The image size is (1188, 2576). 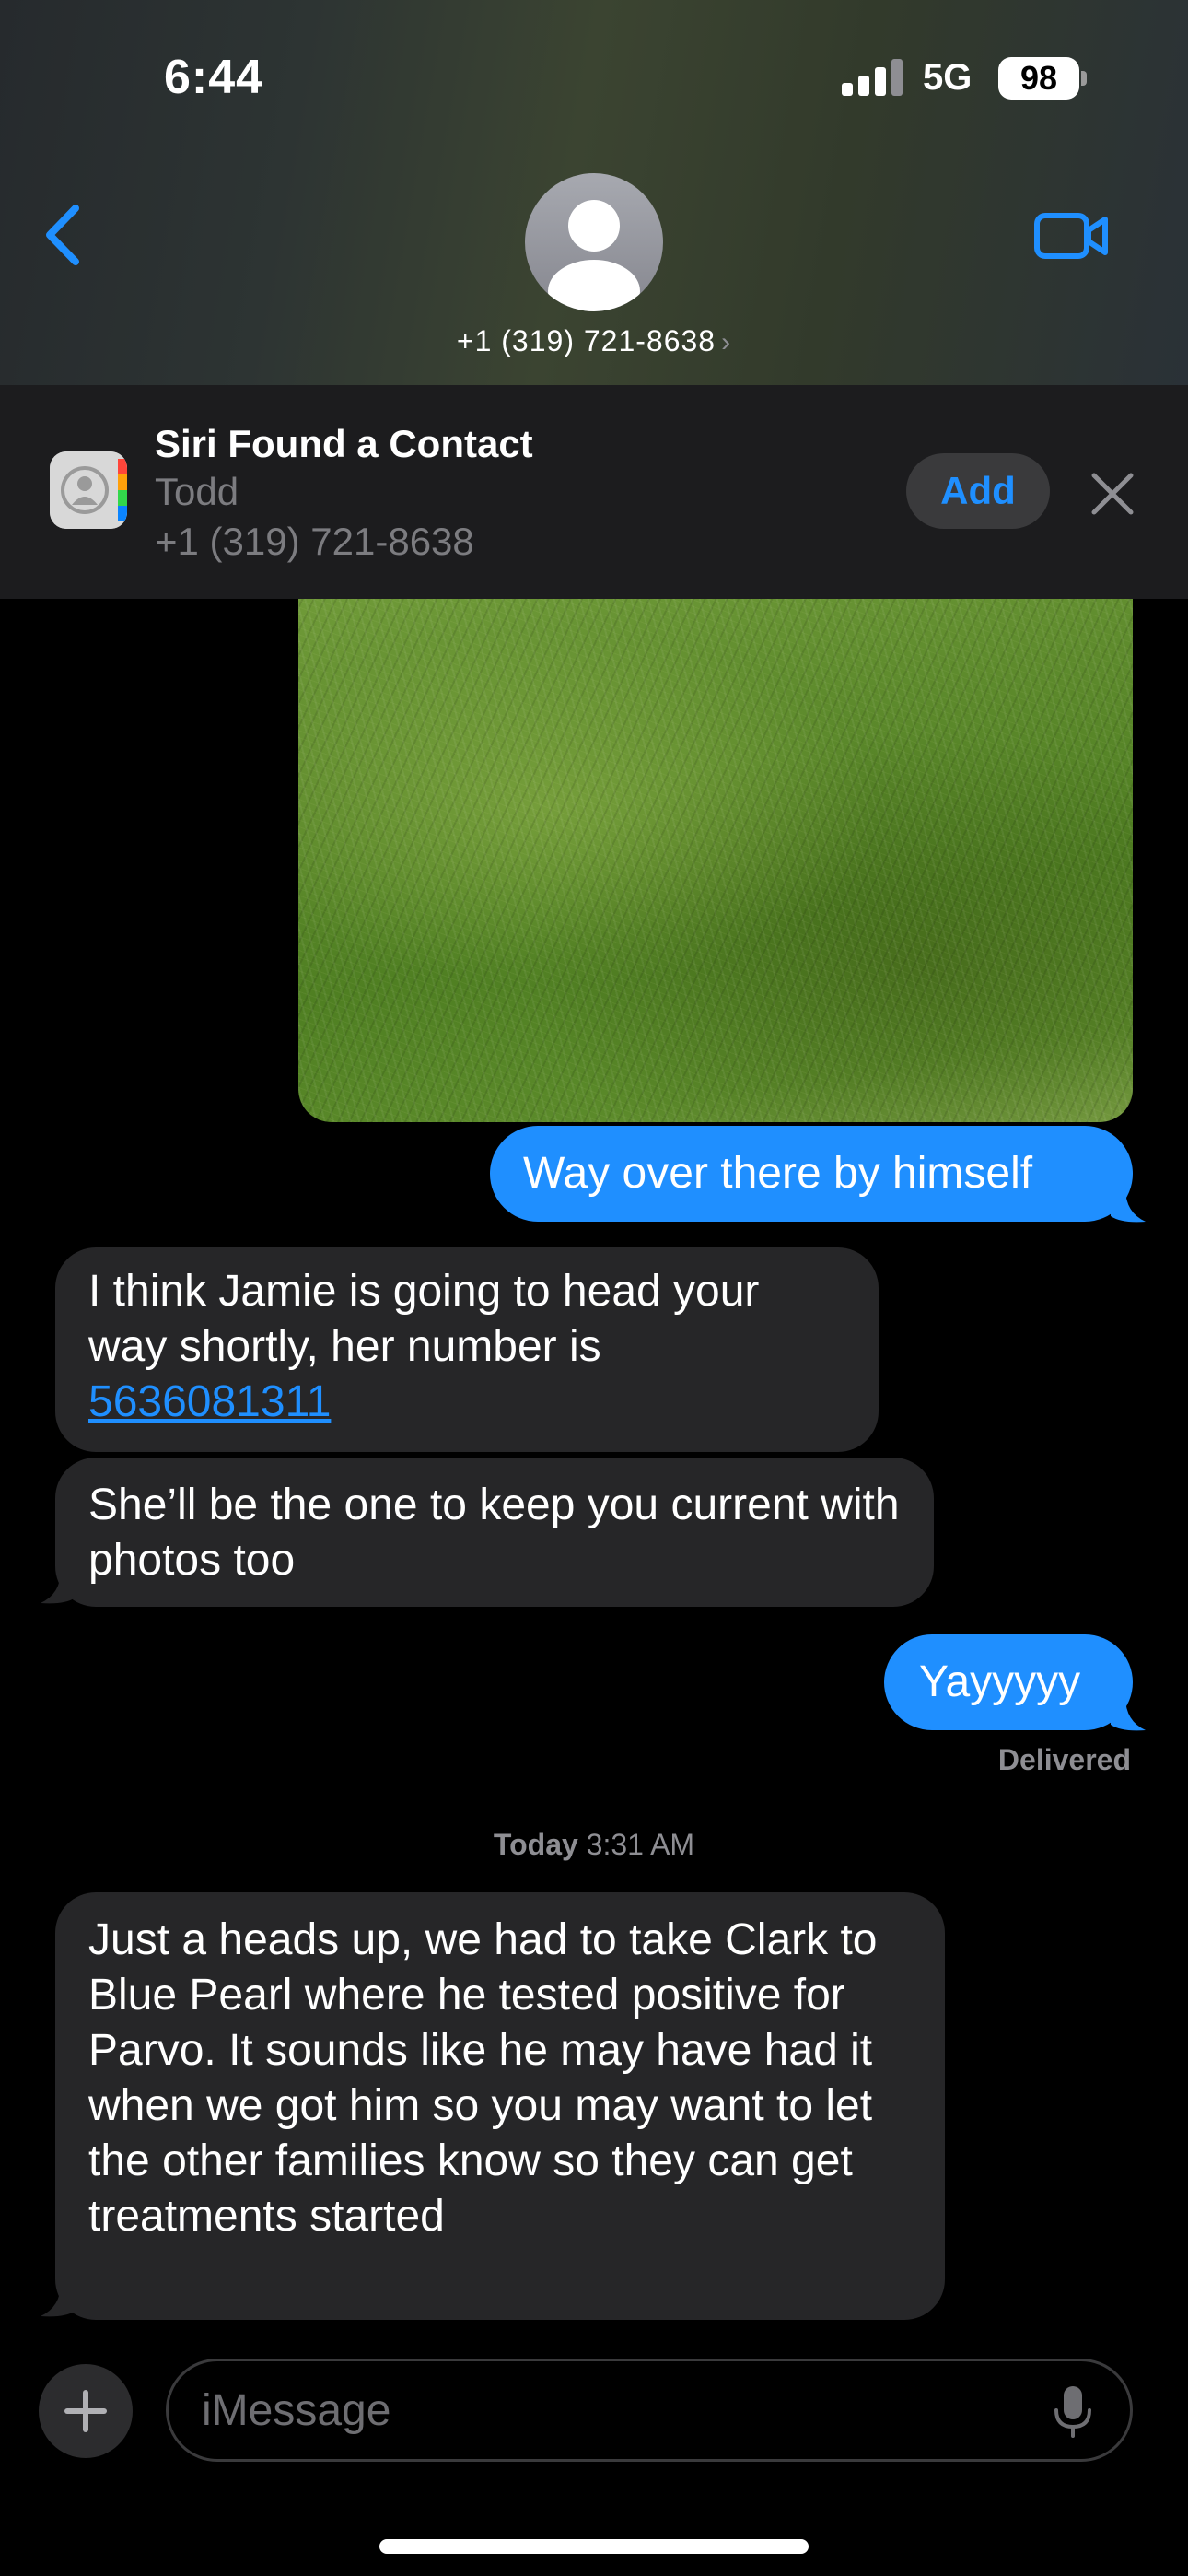 What do you see at coordinates (1038, 78) in the screenshot?
I see `battery-icon: 98` at bounding box center [1038, 78].